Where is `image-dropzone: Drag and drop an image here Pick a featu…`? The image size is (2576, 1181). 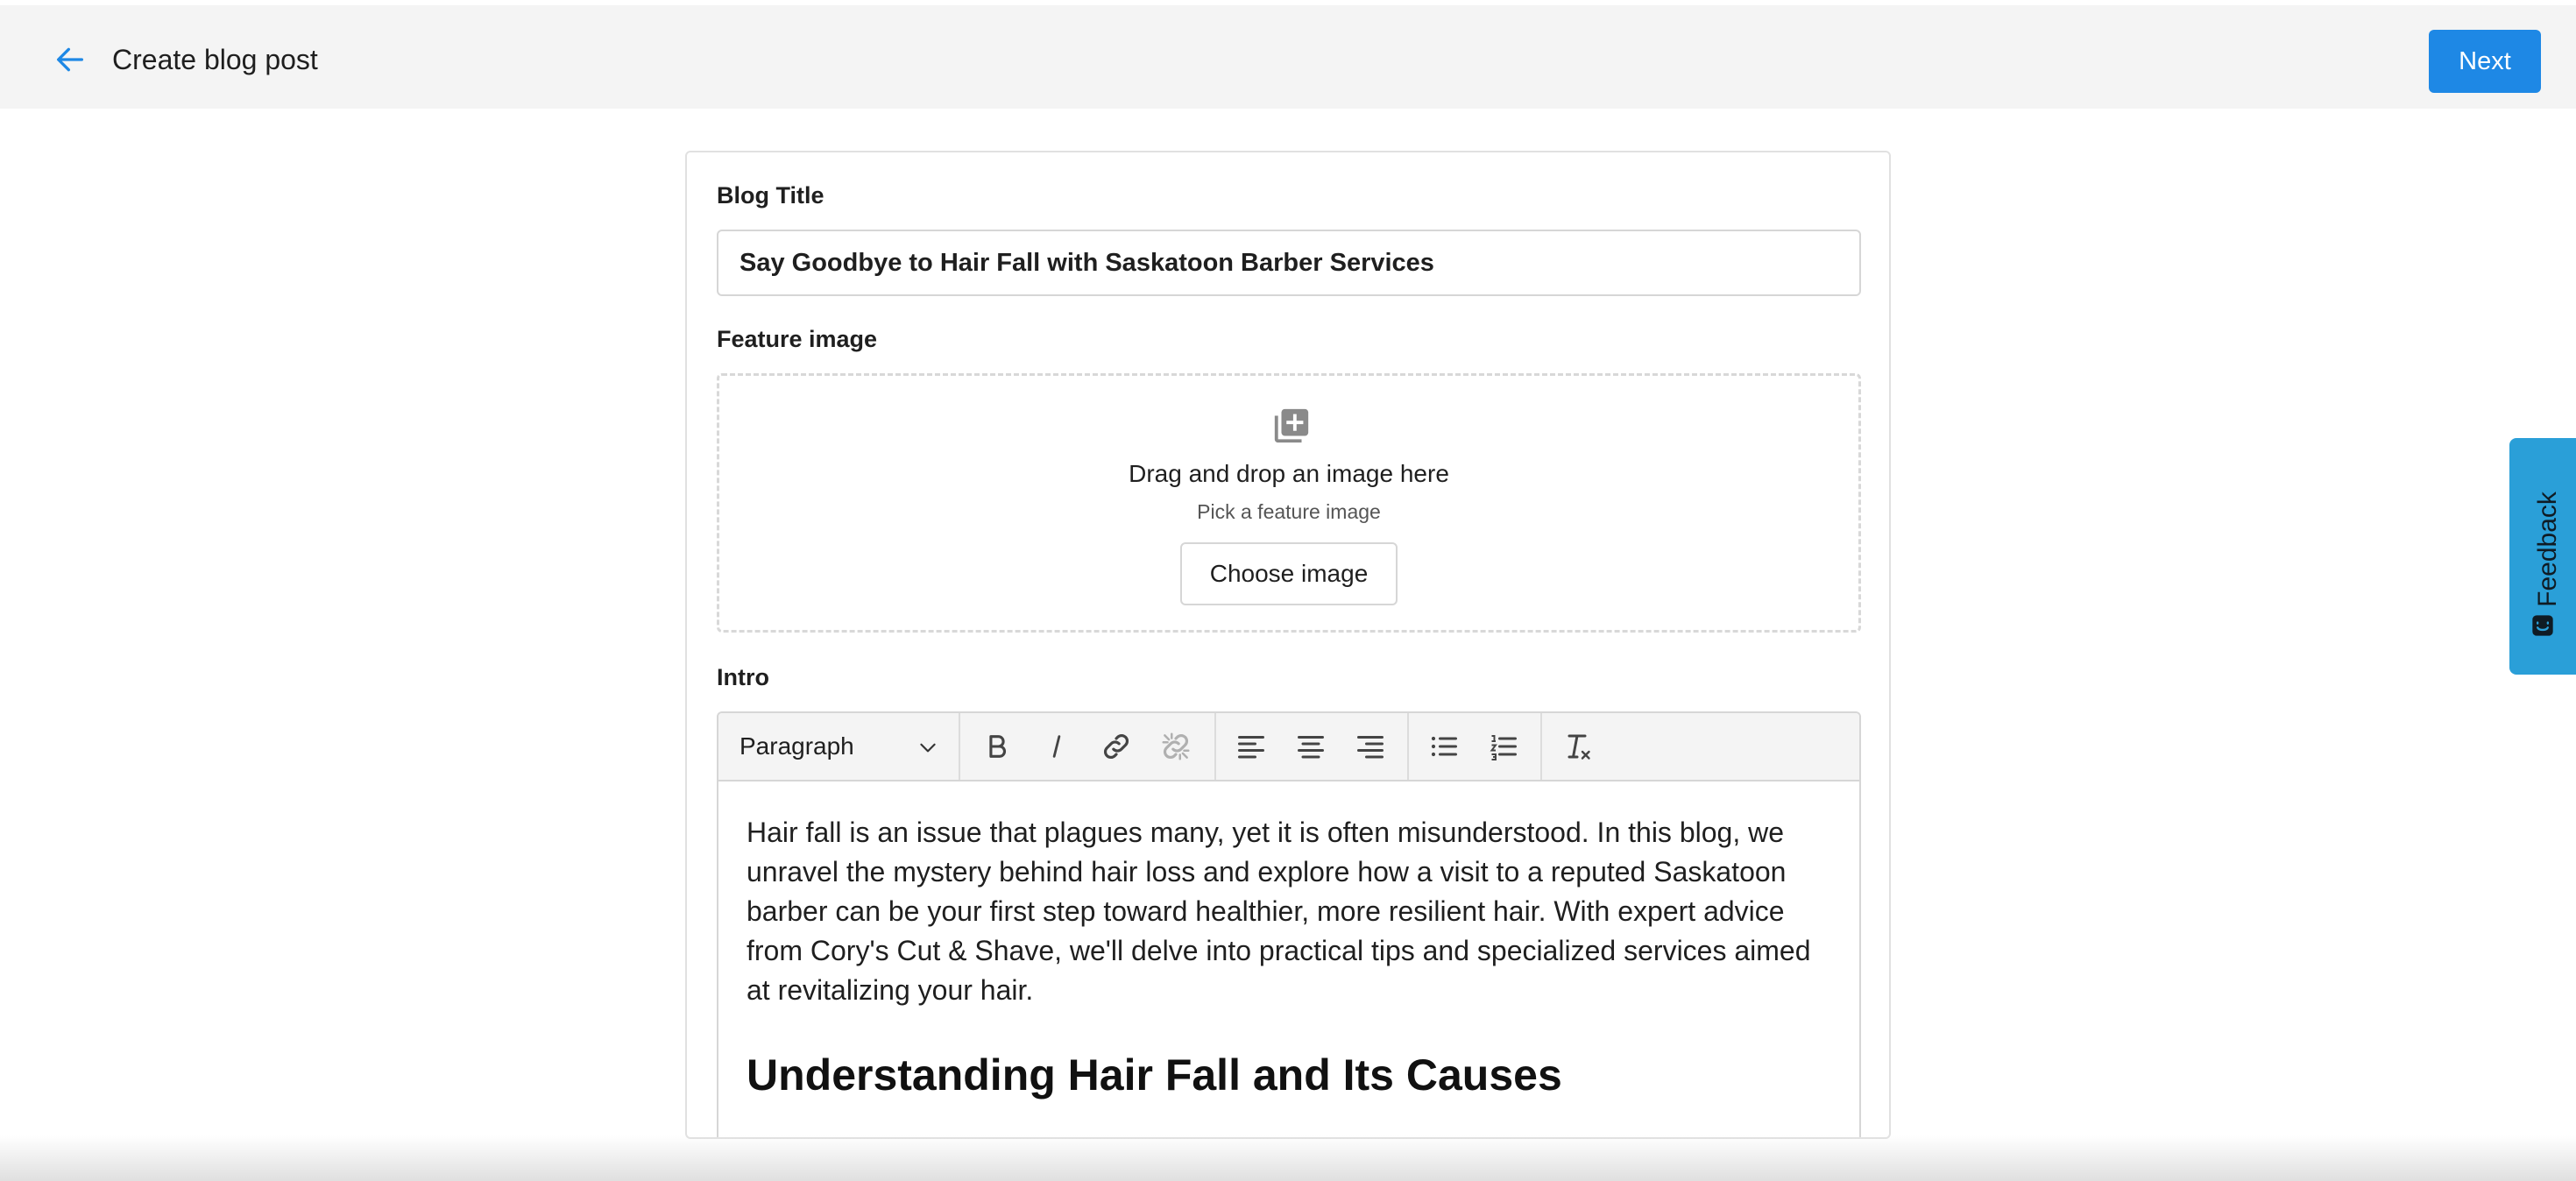 image-dropzone: Drag and drop an image here Pick a featu… is located at coordinates (1289, 503).